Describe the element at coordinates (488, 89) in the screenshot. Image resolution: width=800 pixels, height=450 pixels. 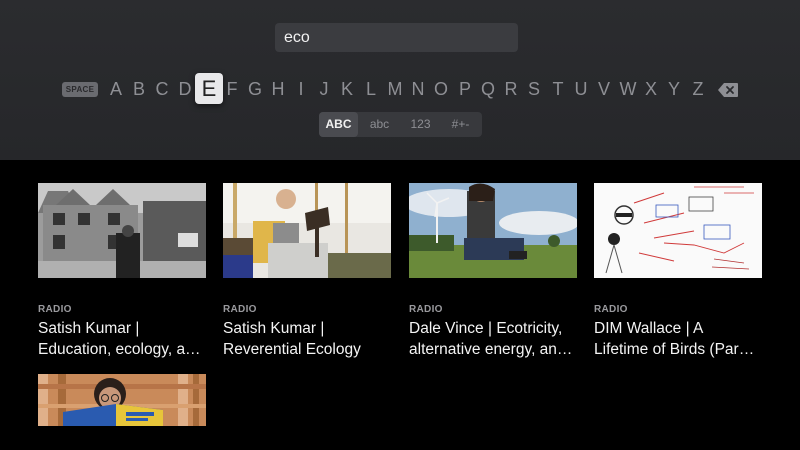
I see `key-q: Q` at that location.